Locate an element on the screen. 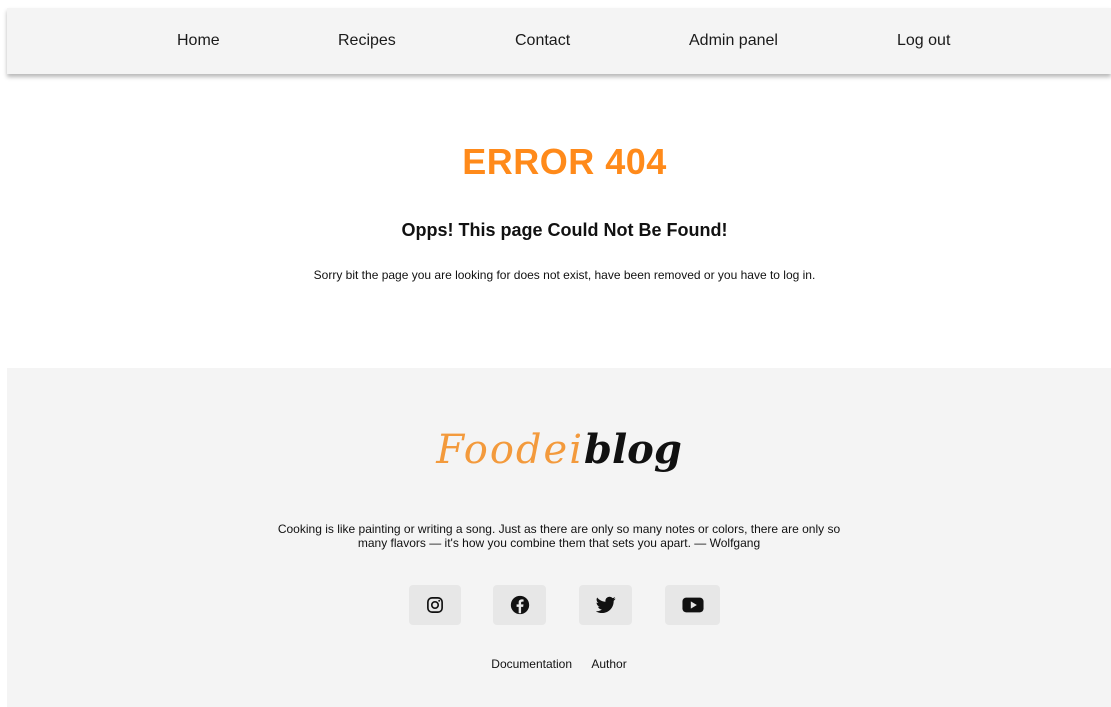  twitter-button is located at coordinates (605, 605).